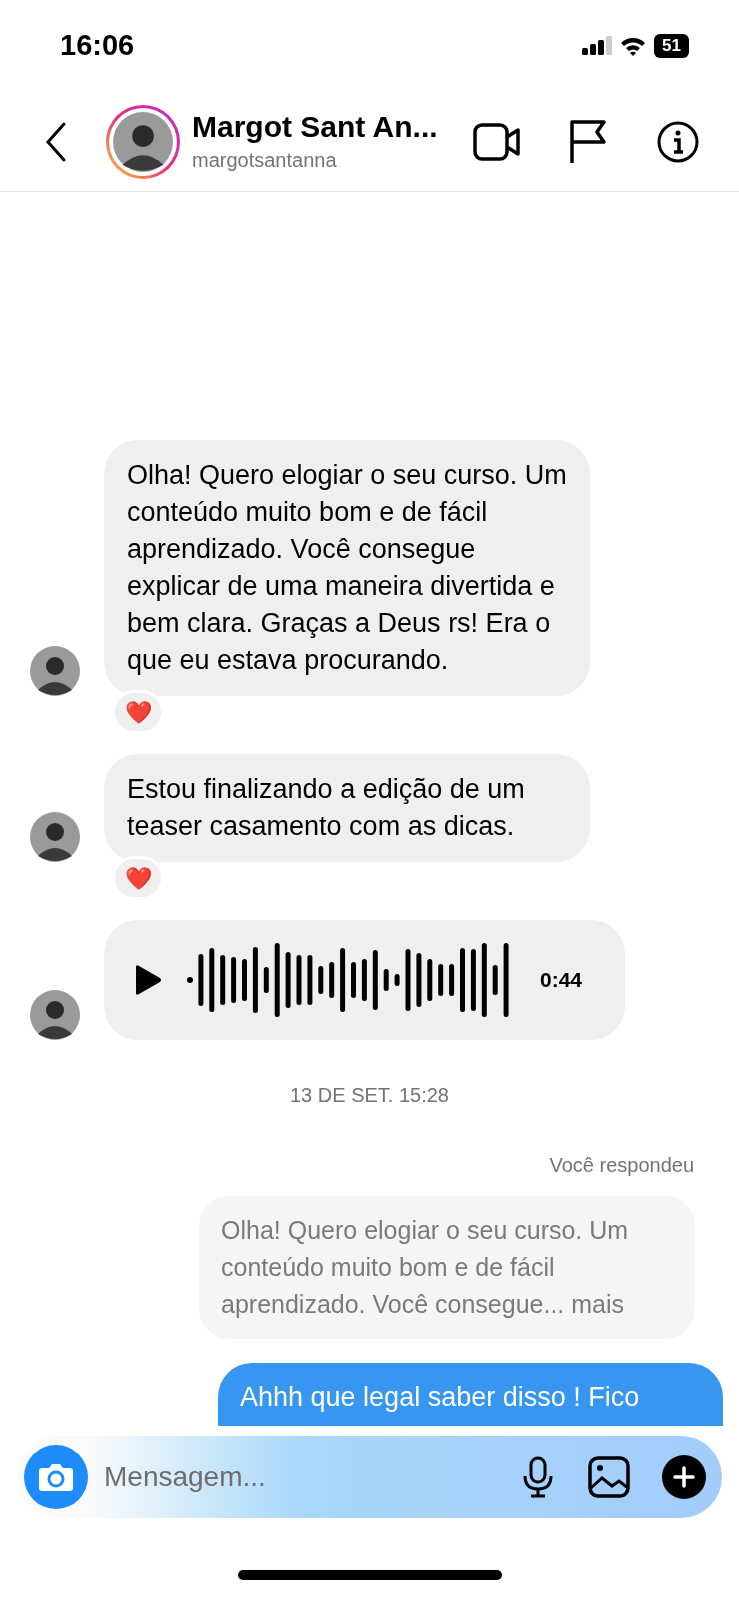  I want to click on play-icon, so click(148, 980).